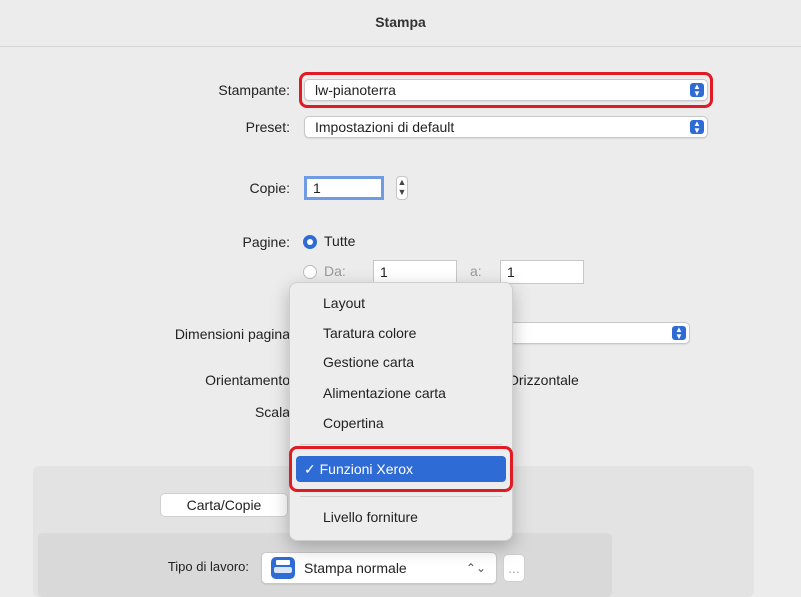  Describe the element at coordinates (506, 127) in the screenshot. I see `preset-popup: Impostazioni di default ▲ ▼` at that location.